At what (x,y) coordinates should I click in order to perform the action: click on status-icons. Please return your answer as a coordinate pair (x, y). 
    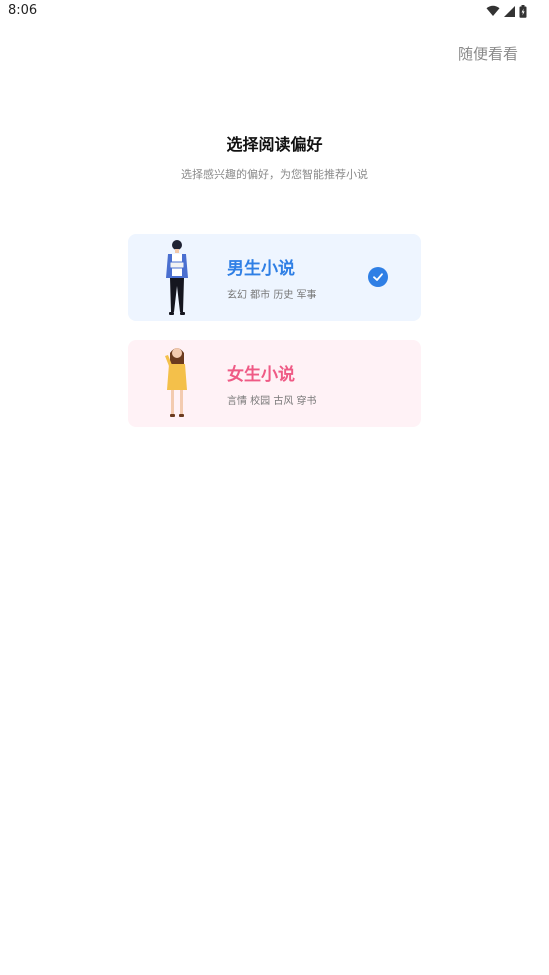
    Looking at the image, I should click on (506, 11).